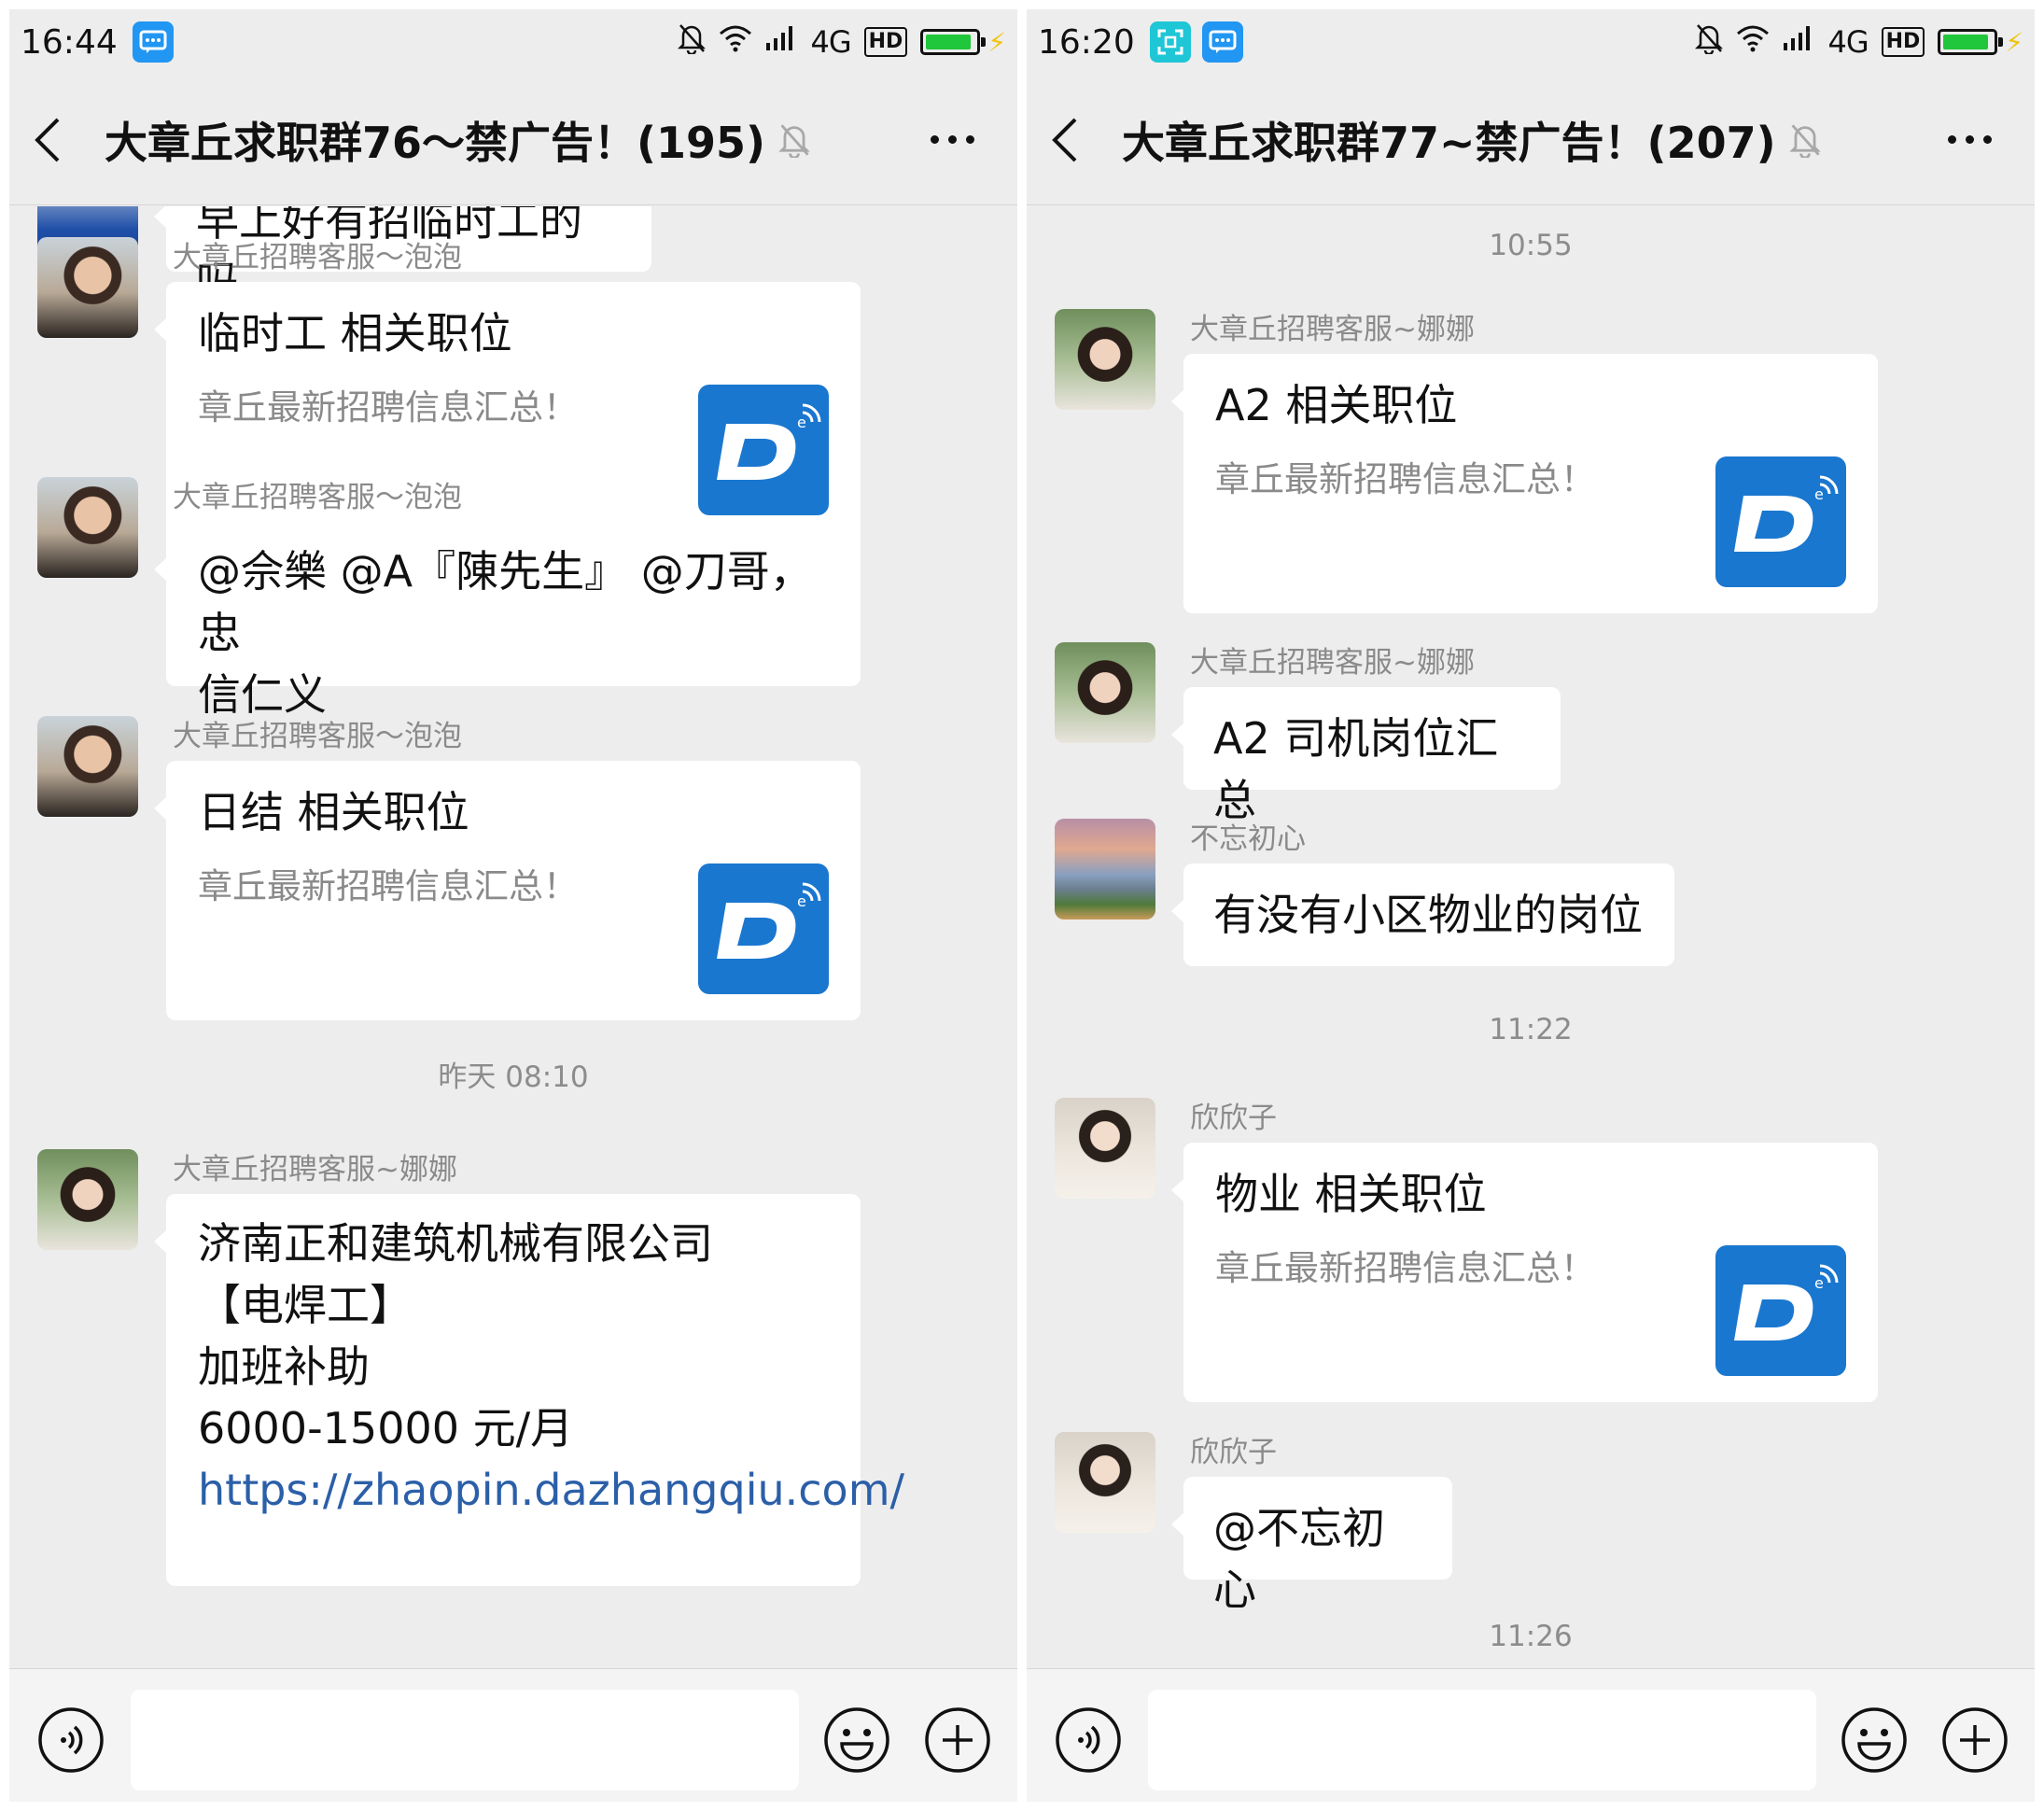  Describe the element at coordinates (69, 42) in the screenshot. I see `status-time: 16:44` at that location.